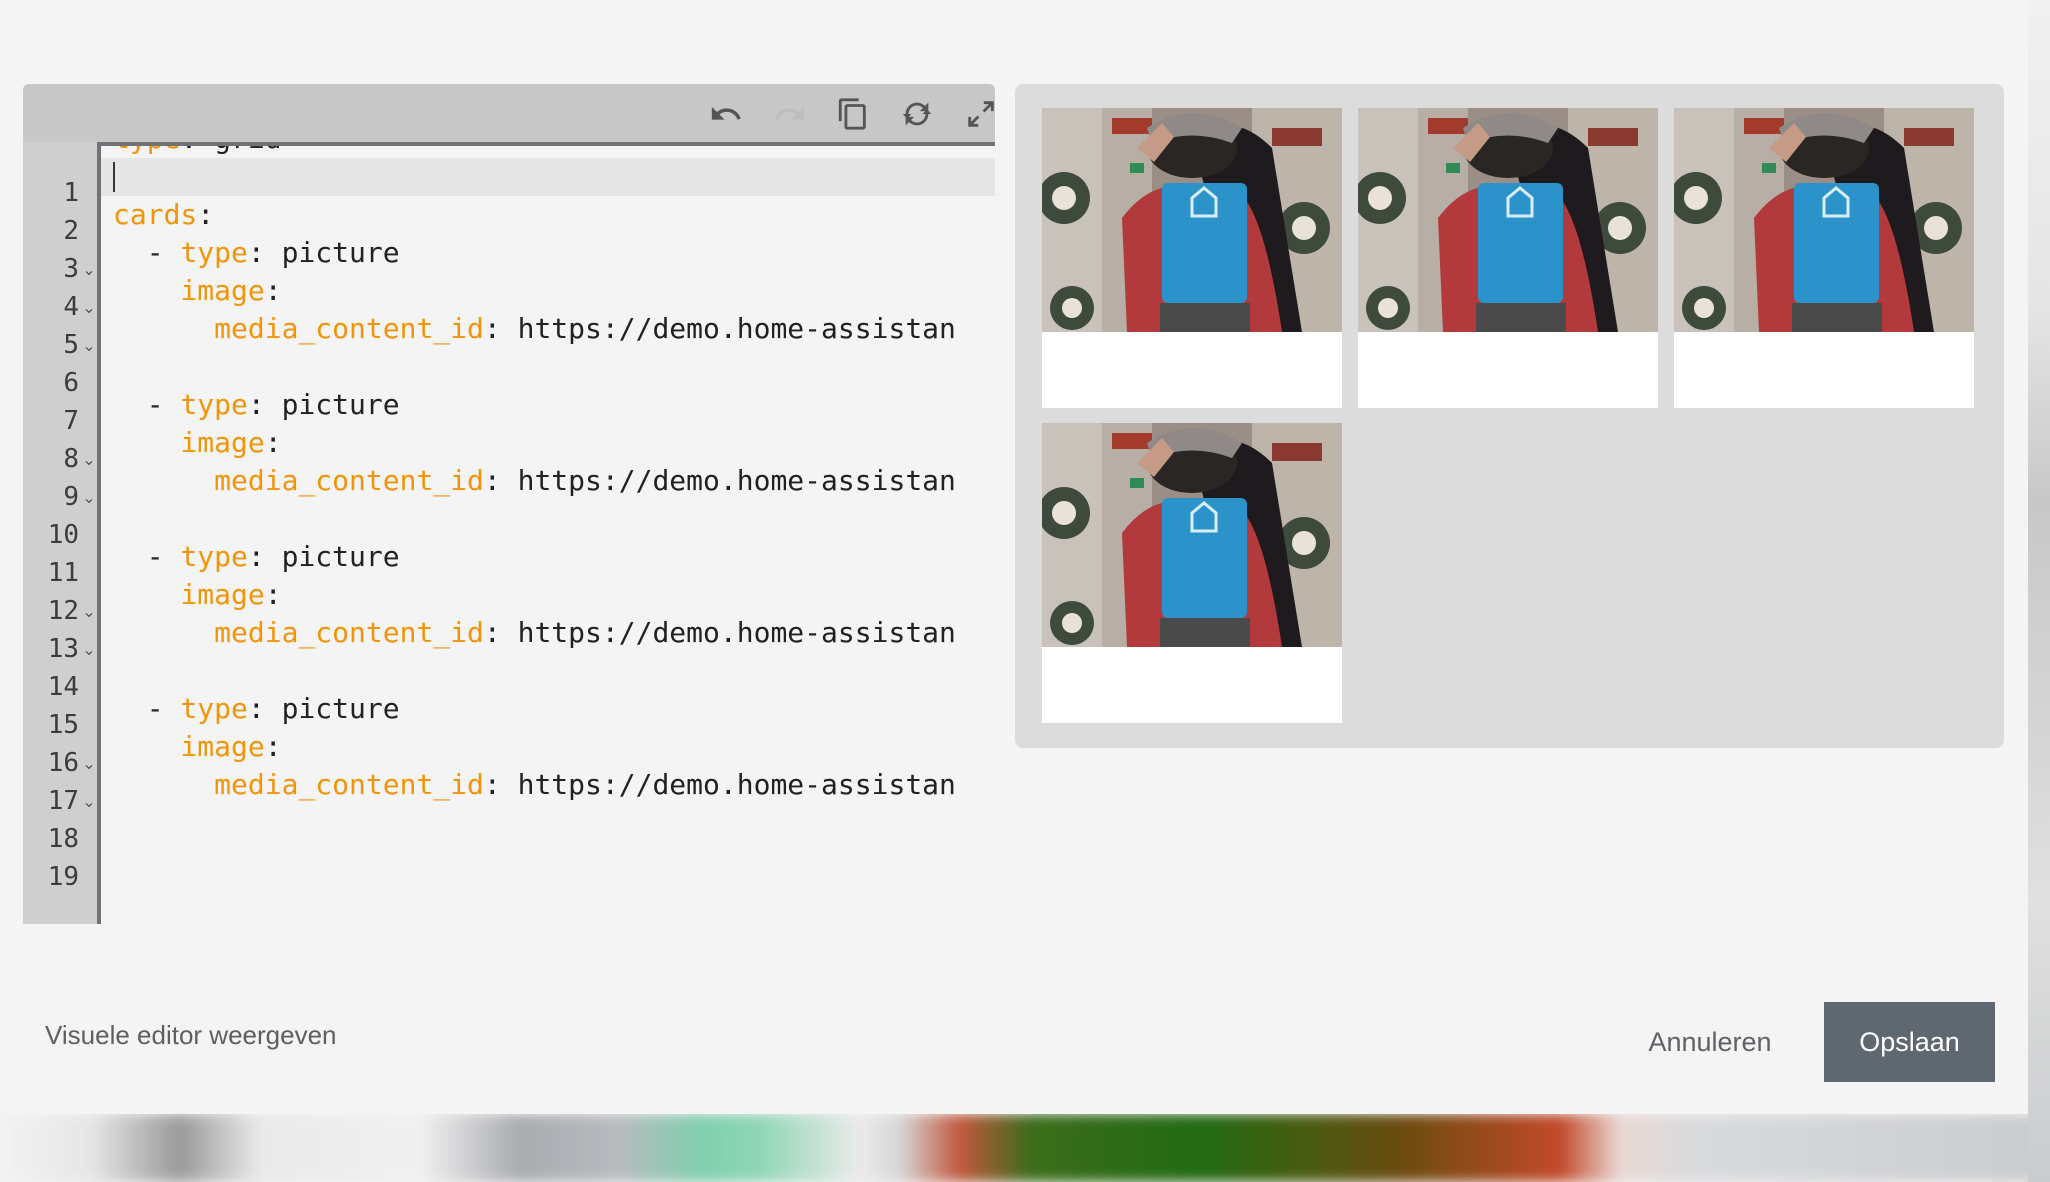 This screenshot has width=2050, height=1182. I want to click on line-number: 9, so click(71, 497).